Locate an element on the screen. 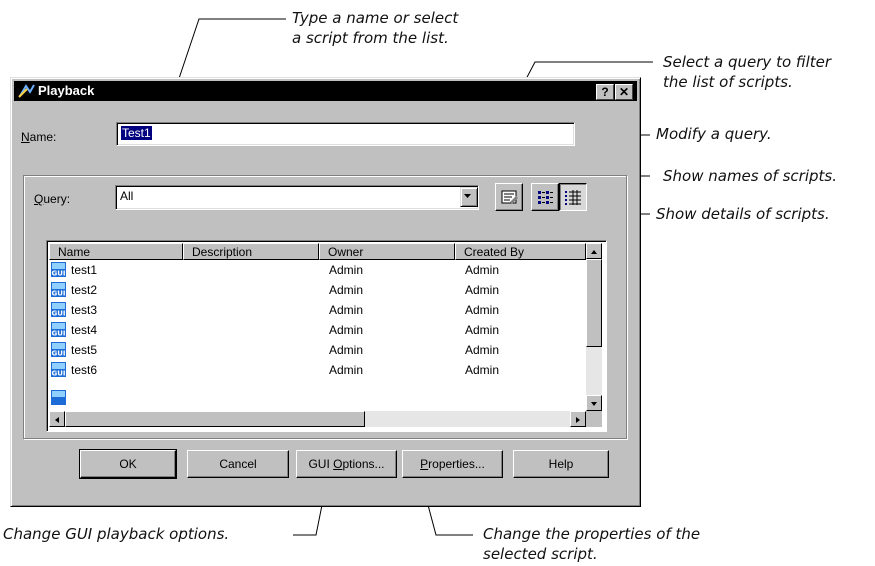  gui-script-icon is located at coordinates (58, 397).